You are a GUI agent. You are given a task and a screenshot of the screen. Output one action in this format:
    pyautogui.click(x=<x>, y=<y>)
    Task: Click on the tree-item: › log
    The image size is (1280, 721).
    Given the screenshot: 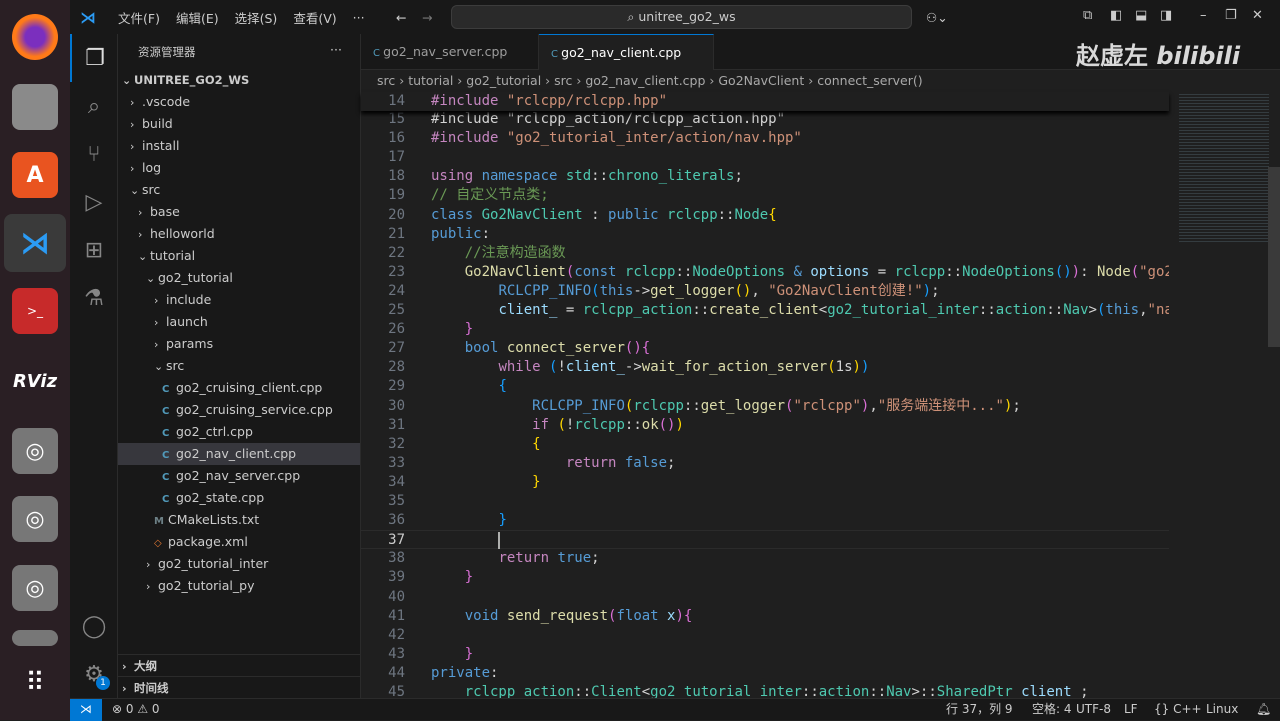 What is the action you would take?
    pyautogui.click(x=239, y=168)
    